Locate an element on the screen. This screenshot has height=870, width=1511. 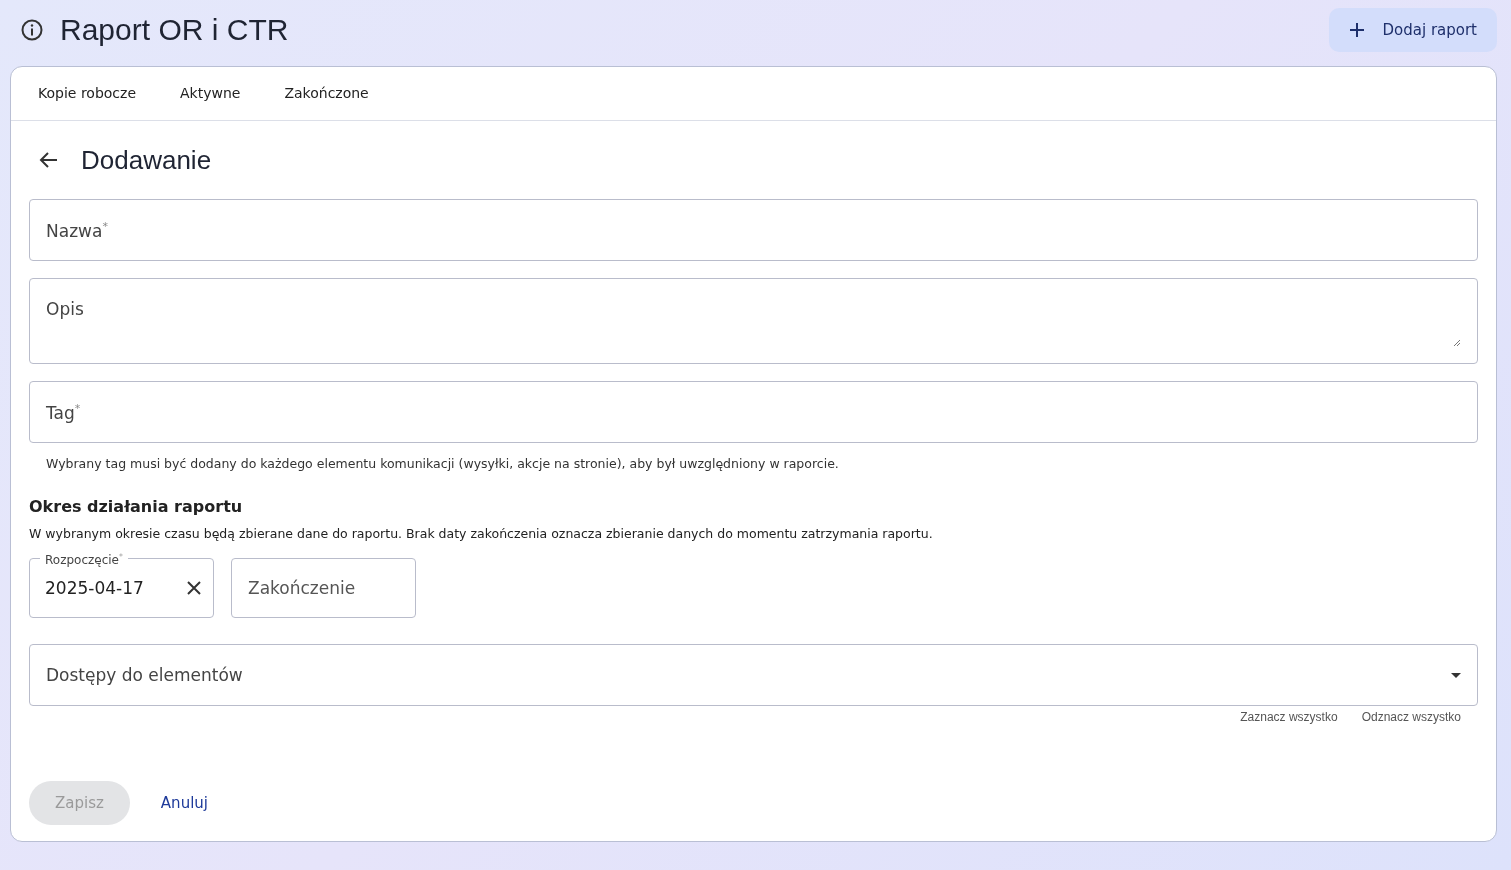
back-arrow-icon is located at coordinates (49, 160).